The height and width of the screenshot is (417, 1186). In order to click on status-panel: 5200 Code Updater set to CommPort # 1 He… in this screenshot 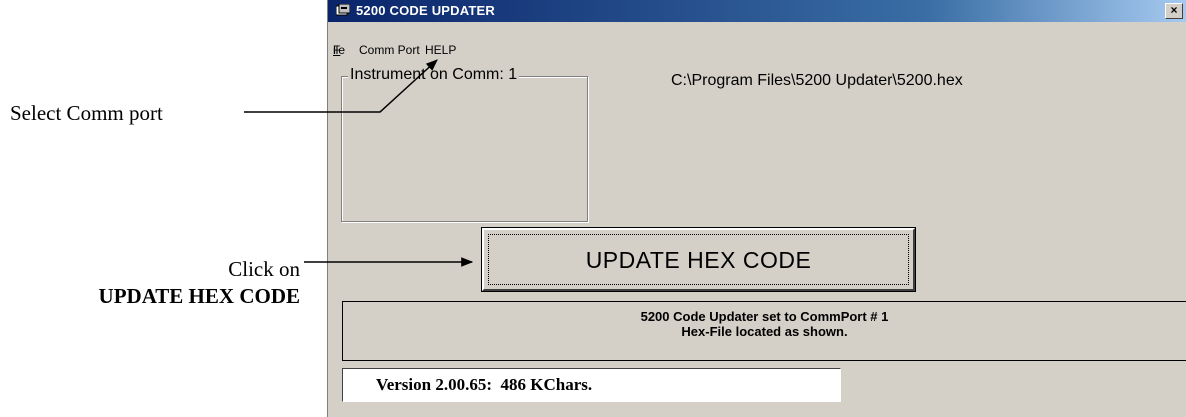, I will do `click(764, 331)`.